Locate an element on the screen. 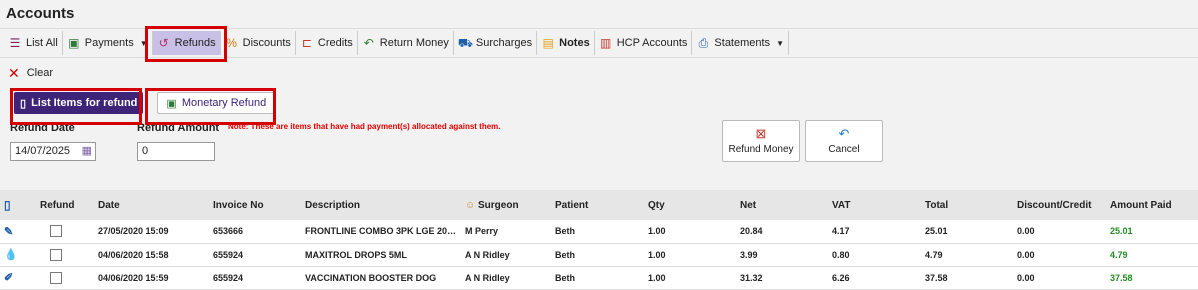 The image size is (1198, 290). undo-icon: ↶ is located at coordinates (844, 133).